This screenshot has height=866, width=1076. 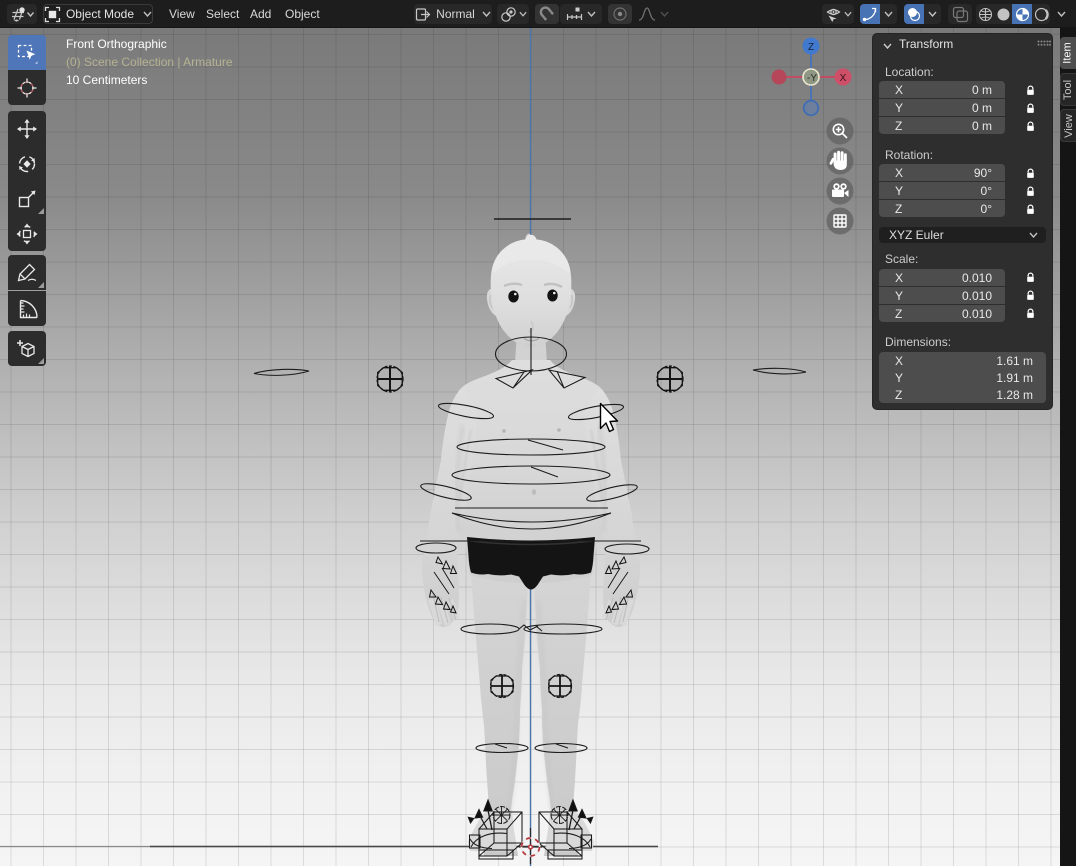 I want to click on svg-text: -Y, so click(x=812, y=78).